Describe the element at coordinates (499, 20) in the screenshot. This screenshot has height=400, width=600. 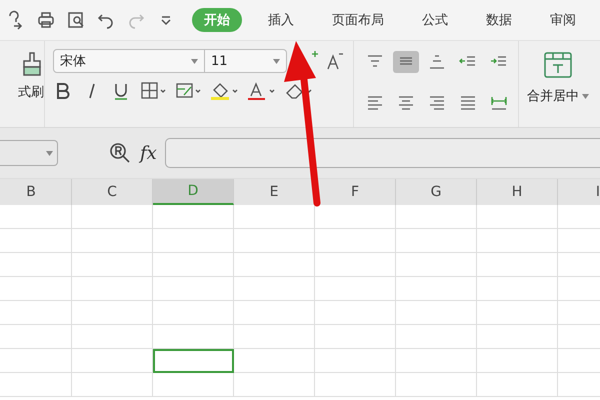
I see `ribbon-tab: 数据` at that location.